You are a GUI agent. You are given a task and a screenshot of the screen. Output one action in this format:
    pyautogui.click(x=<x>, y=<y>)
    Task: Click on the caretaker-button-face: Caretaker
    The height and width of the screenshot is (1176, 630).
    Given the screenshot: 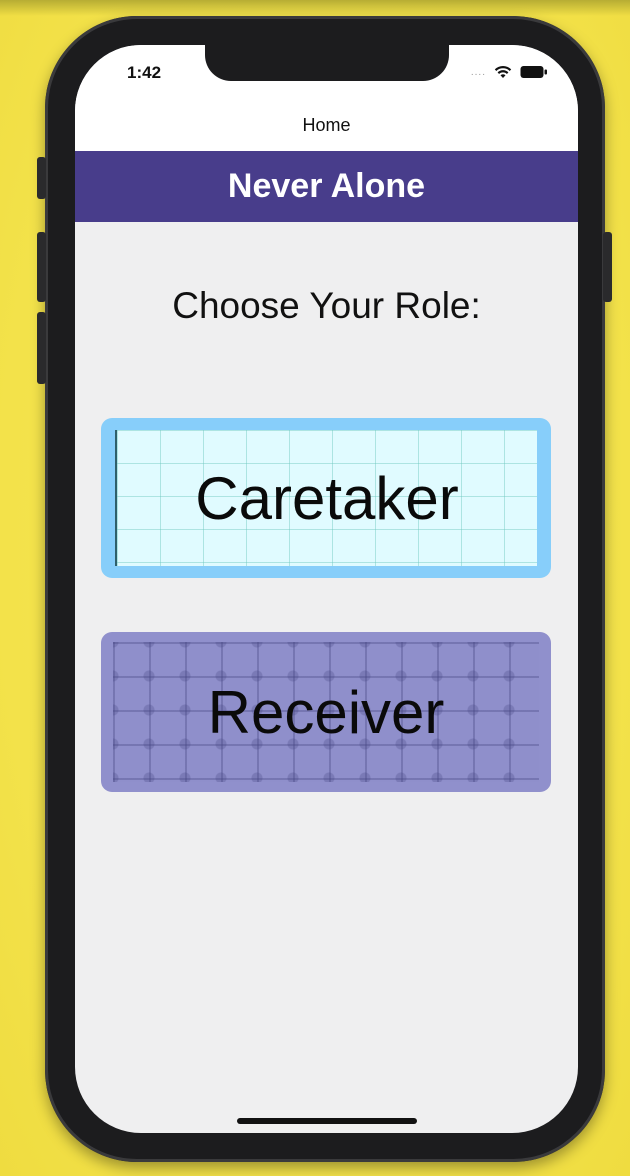 What is the action you would take?
    pyautogui.click(x=326, y=498)
    